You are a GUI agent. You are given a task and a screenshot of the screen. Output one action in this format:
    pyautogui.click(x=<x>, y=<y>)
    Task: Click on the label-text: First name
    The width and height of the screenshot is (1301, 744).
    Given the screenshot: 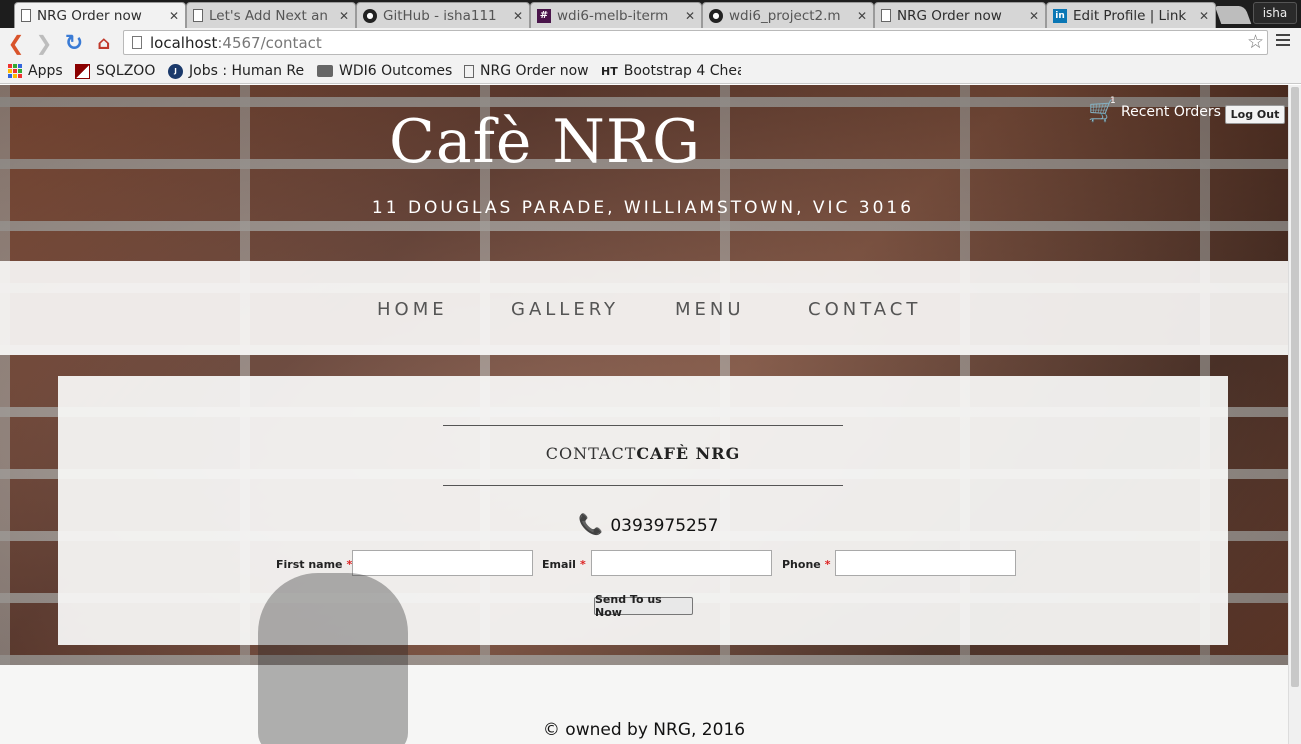 What is the action you would take?
    pyautogui.click(x=309, y=564)
    